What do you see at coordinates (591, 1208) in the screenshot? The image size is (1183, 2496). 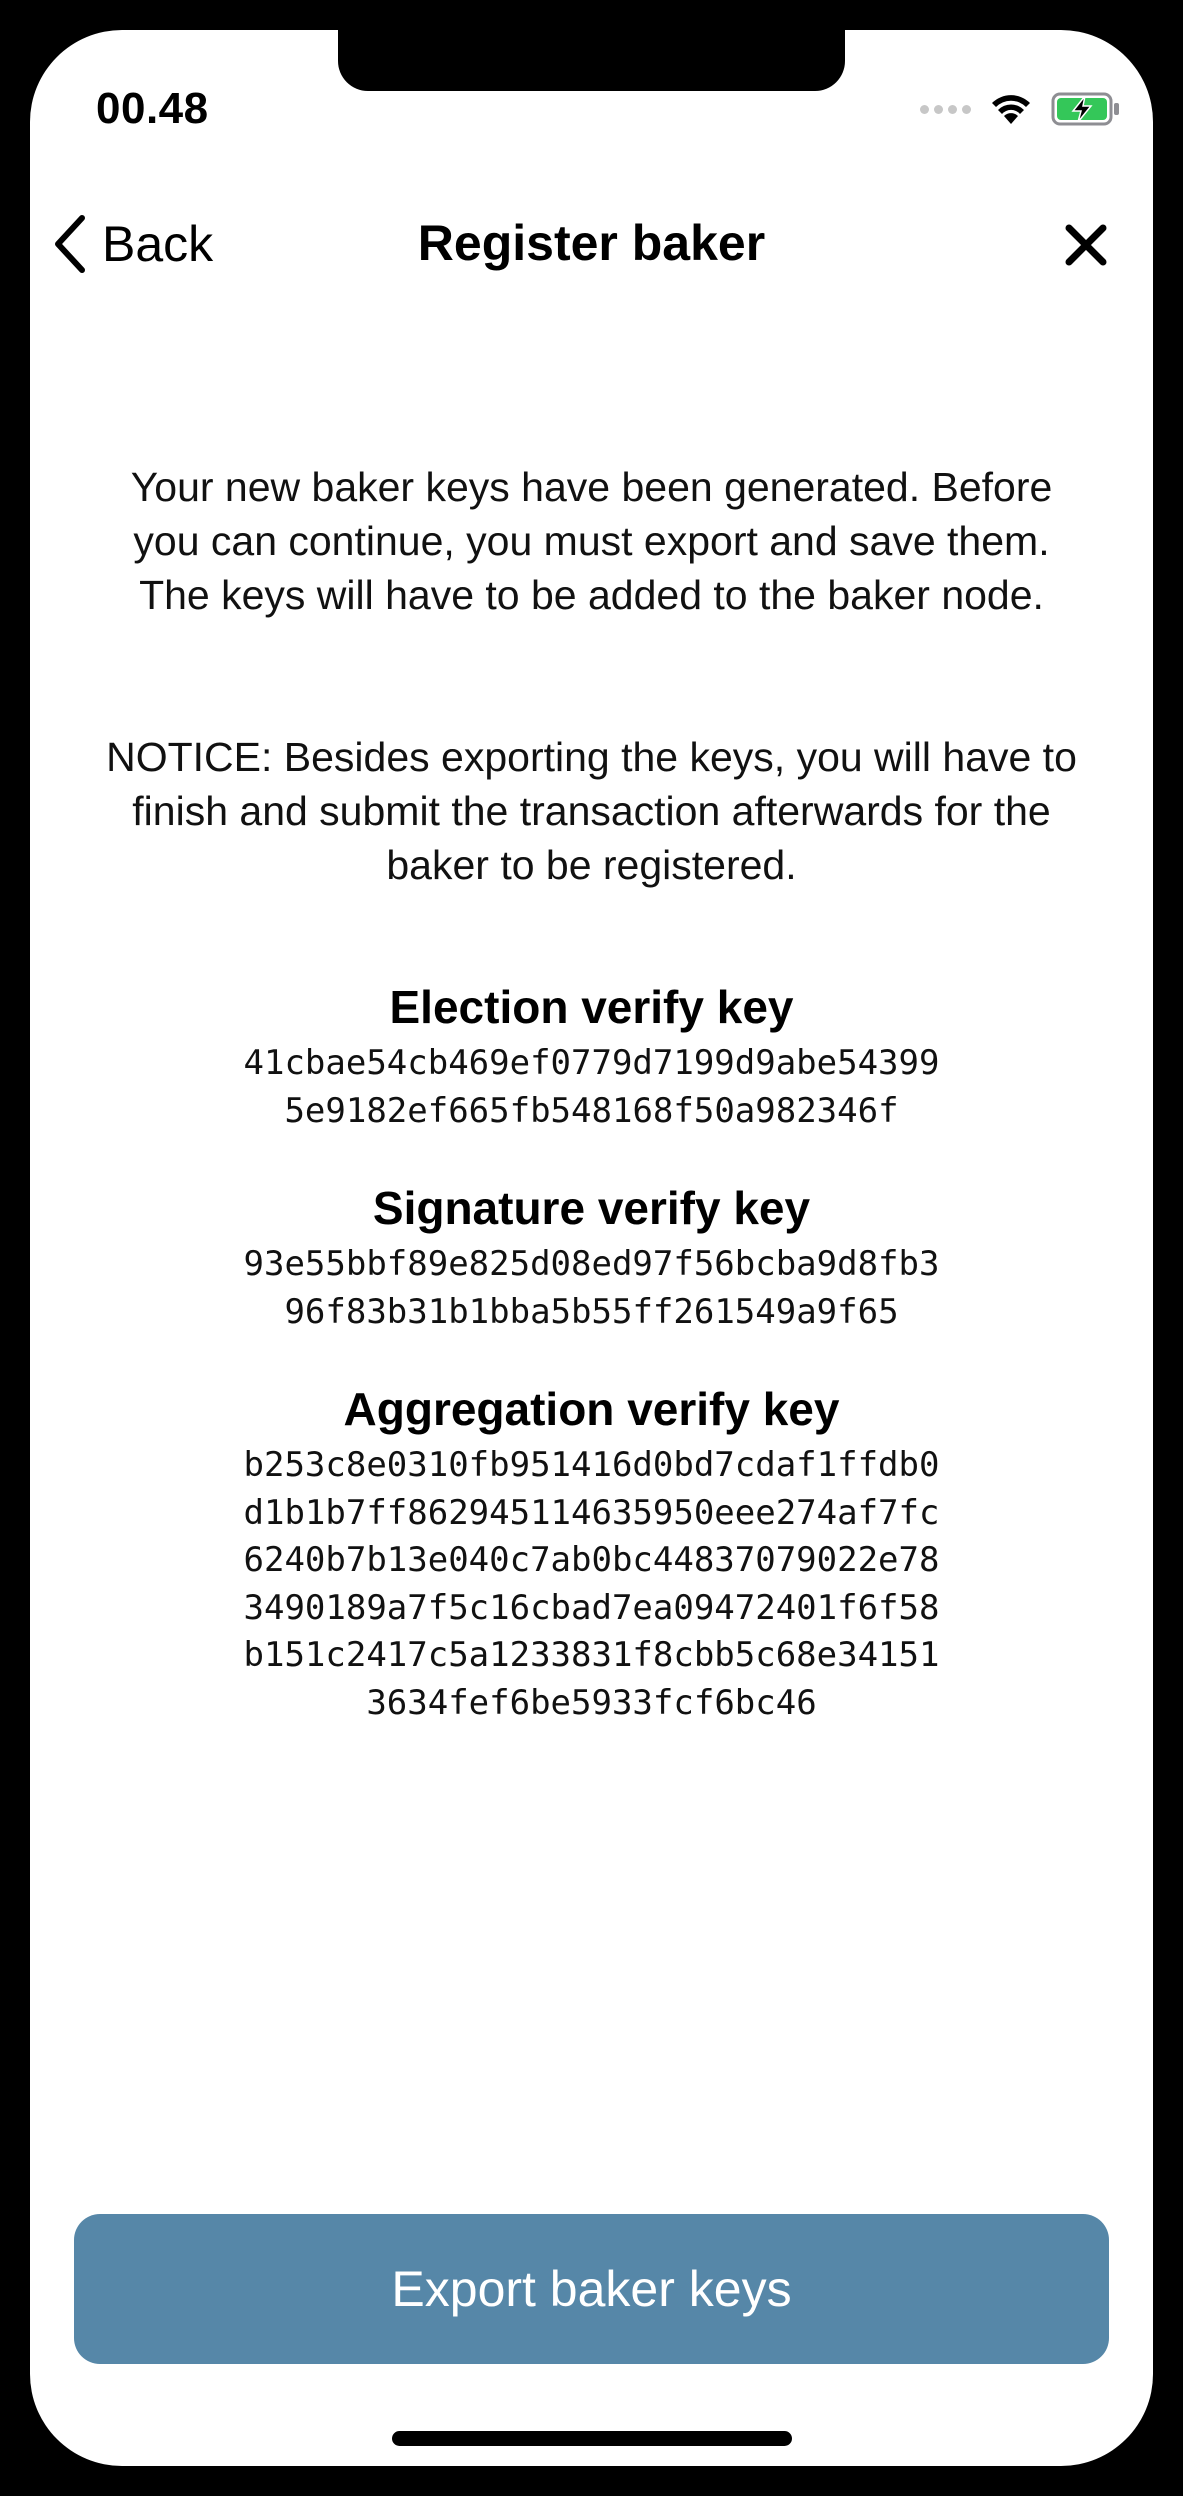 I see `key-heading: Signature verify key` at bounding box center [591, 1208].